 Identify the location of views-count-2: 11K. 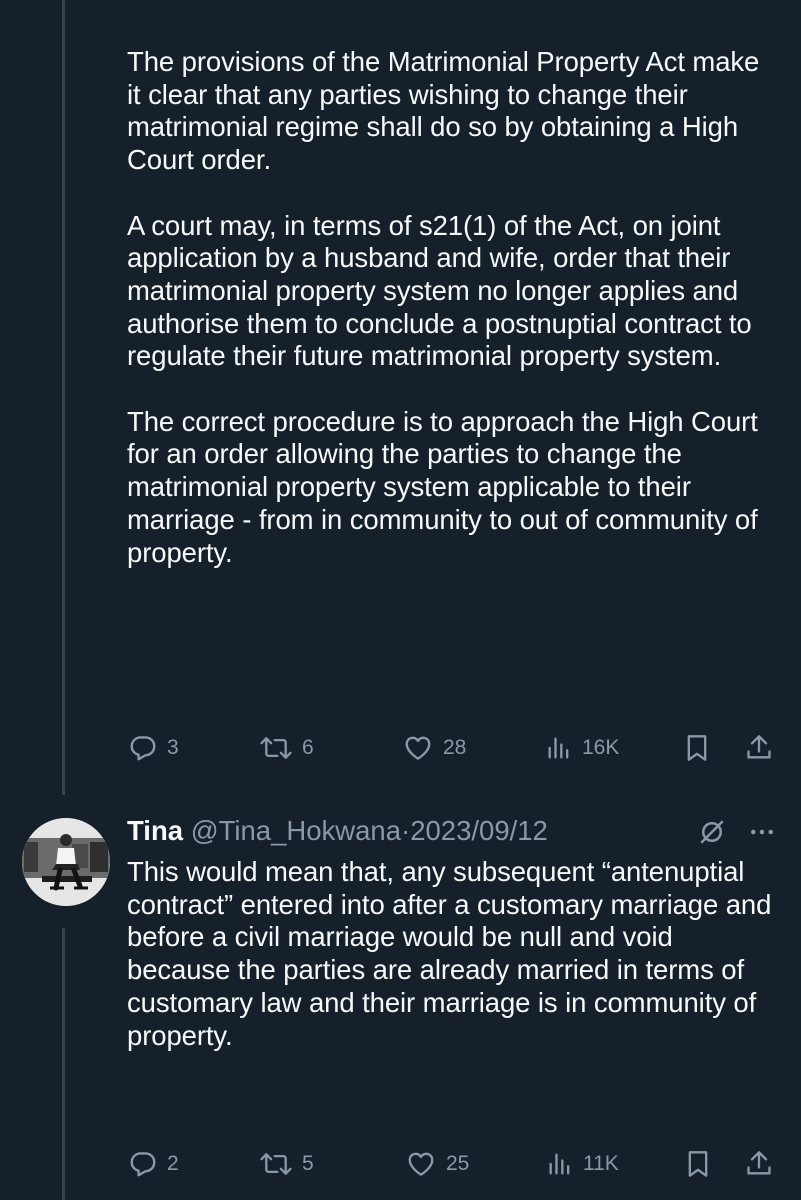
(601, 1163).